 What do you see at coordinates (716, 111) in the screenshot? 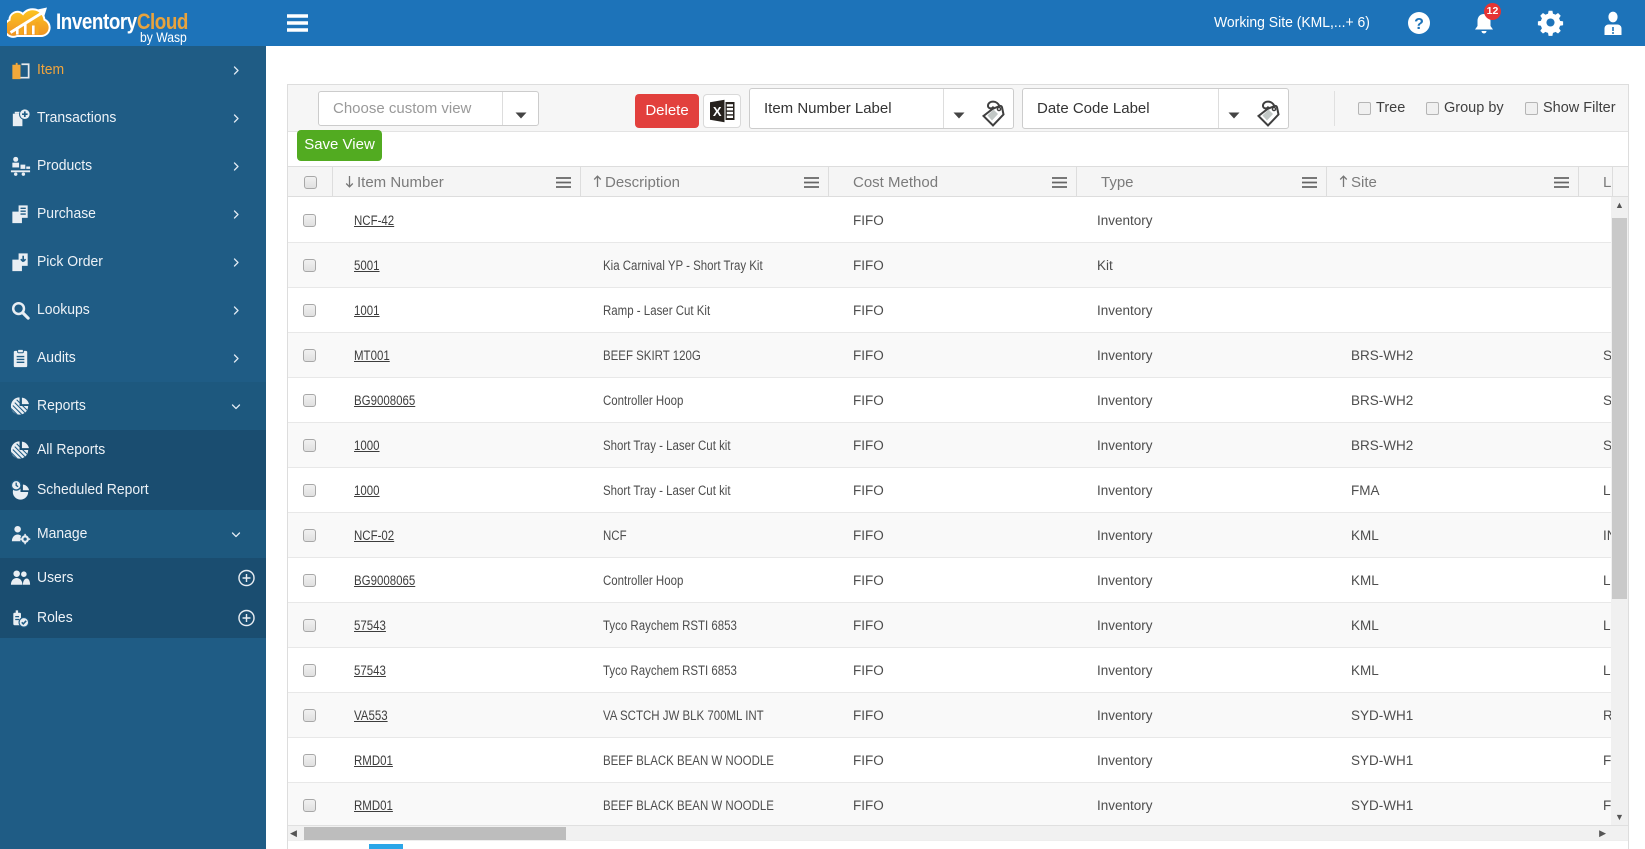
I see `svg-text: X` at bounding box center [716, 111].